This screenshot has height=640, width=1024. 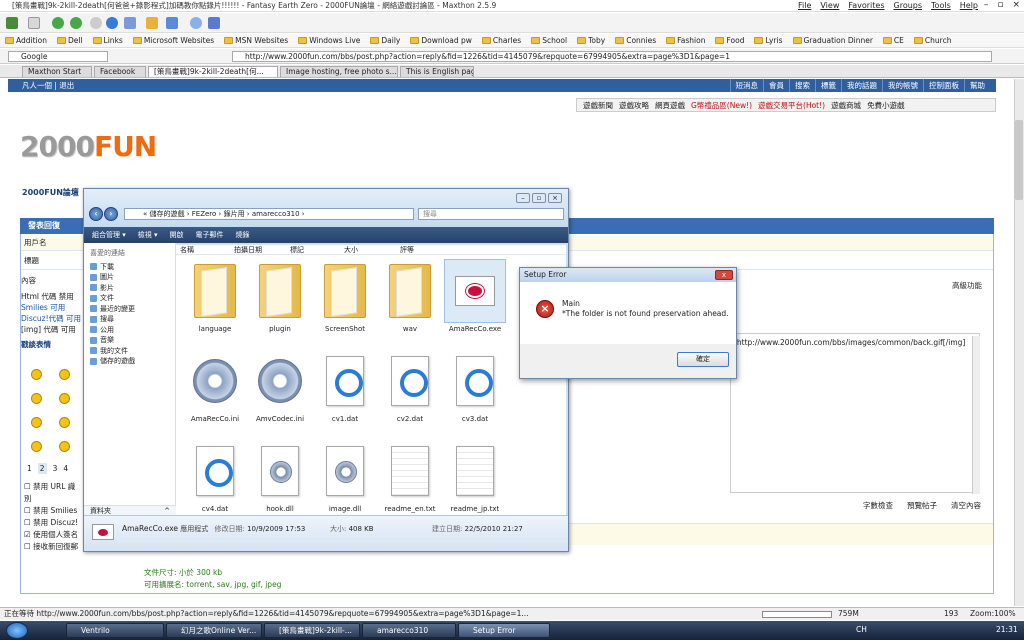 What do you see at coordinates (523, 198) in the screenshot?
I see `explorer-minimize-button: –` at bounding box center [523, 198].